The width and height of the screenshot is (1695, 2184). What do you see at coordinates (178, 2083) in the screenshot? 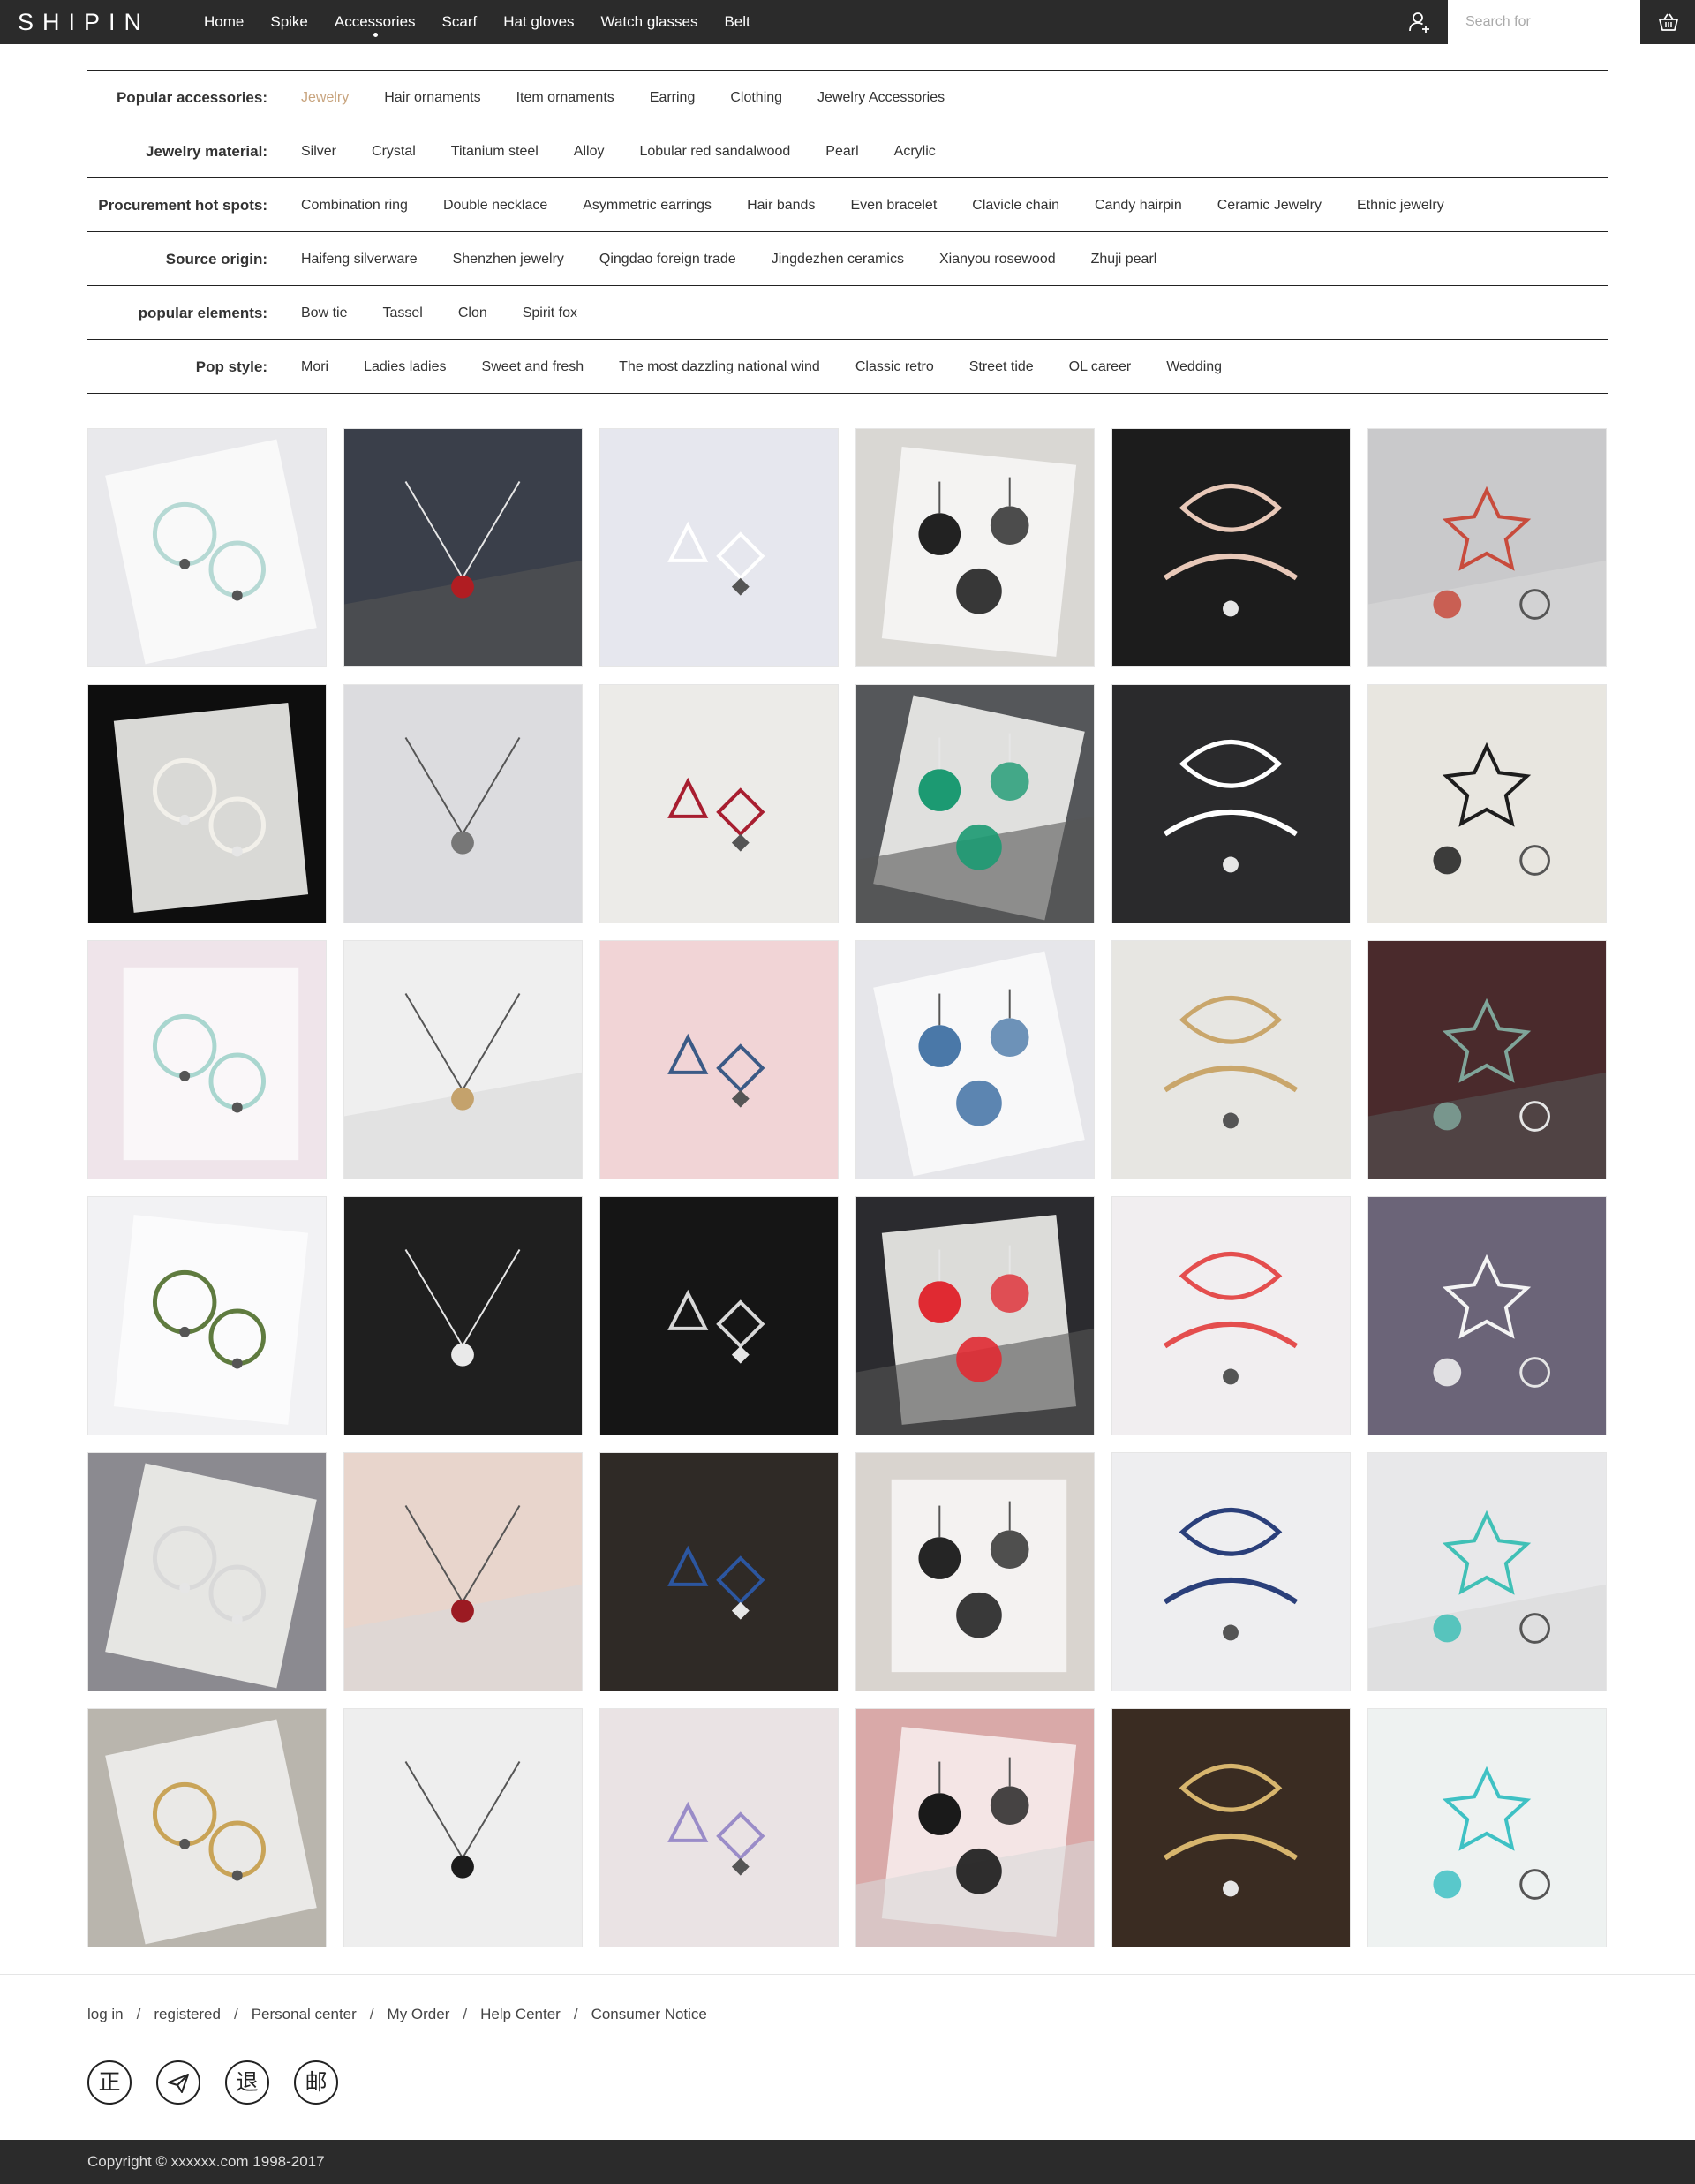
I see `paper-plane-icon` at bounding box center [178, 2083].